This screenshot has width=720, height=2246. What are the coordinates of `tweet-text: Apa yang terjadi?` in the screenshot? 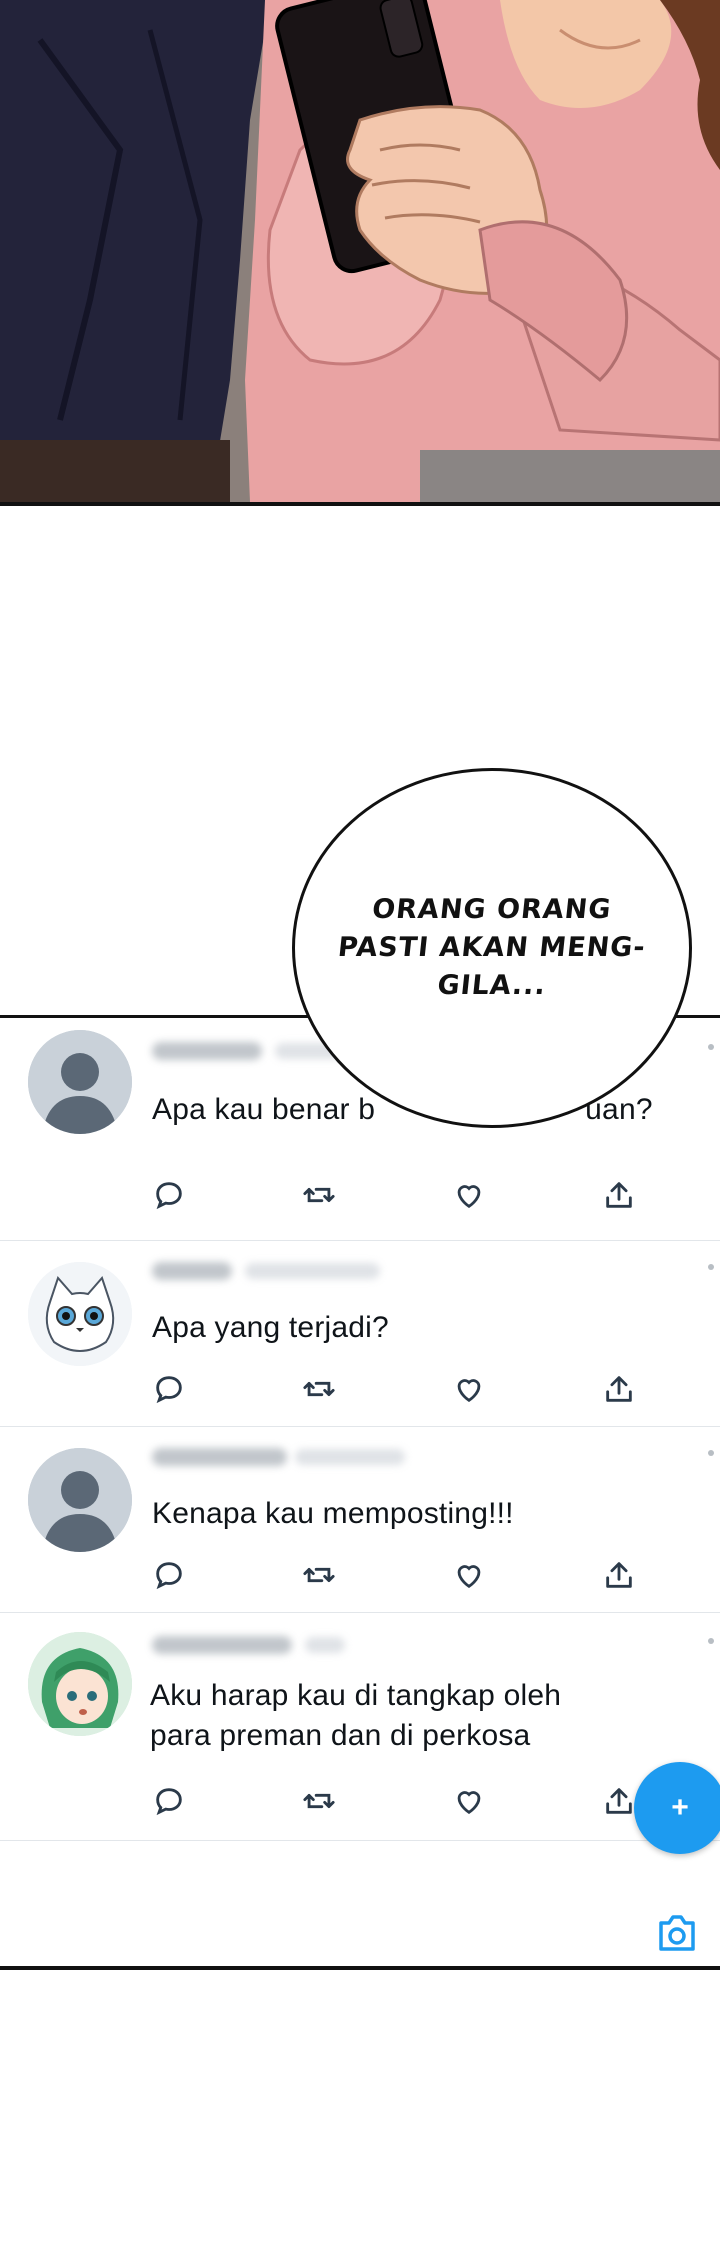 It's located at (270, 1327).